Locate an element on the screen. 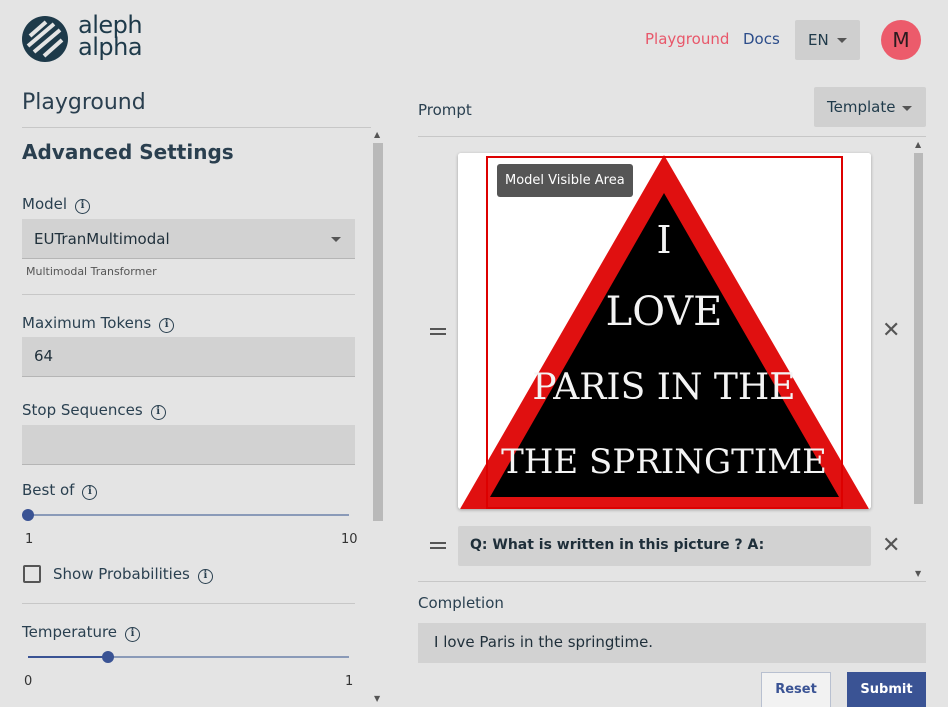 This screenshot has width=948, height=707. max-tokens-label: Maximum Tokens i is located at coordinates (98, 323).